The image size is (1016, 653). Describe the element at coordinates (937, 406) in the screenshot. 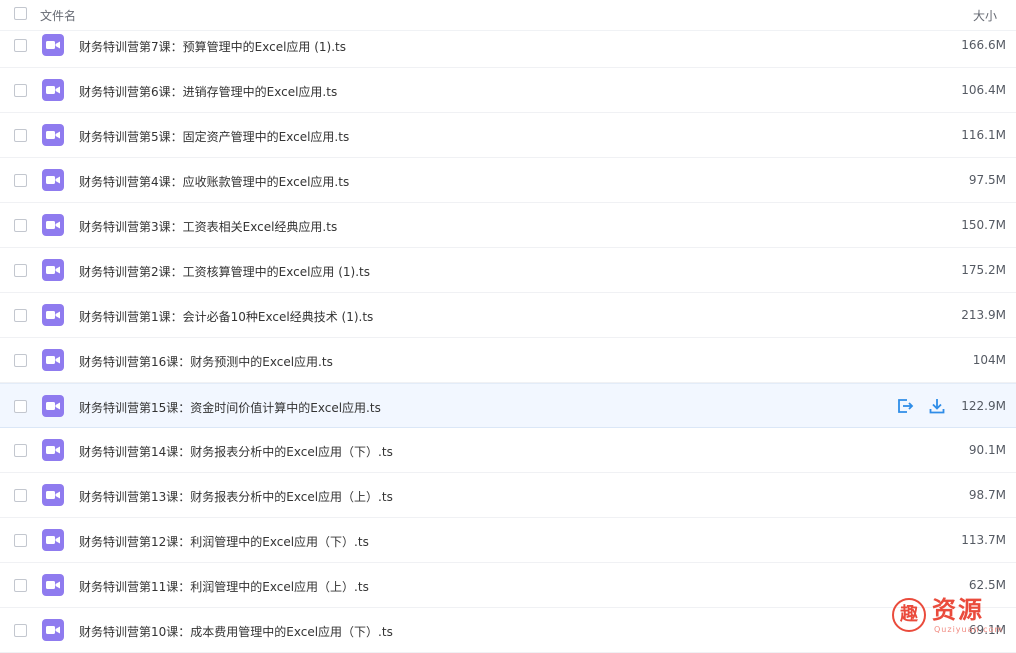

I see `download-icon` at that location.